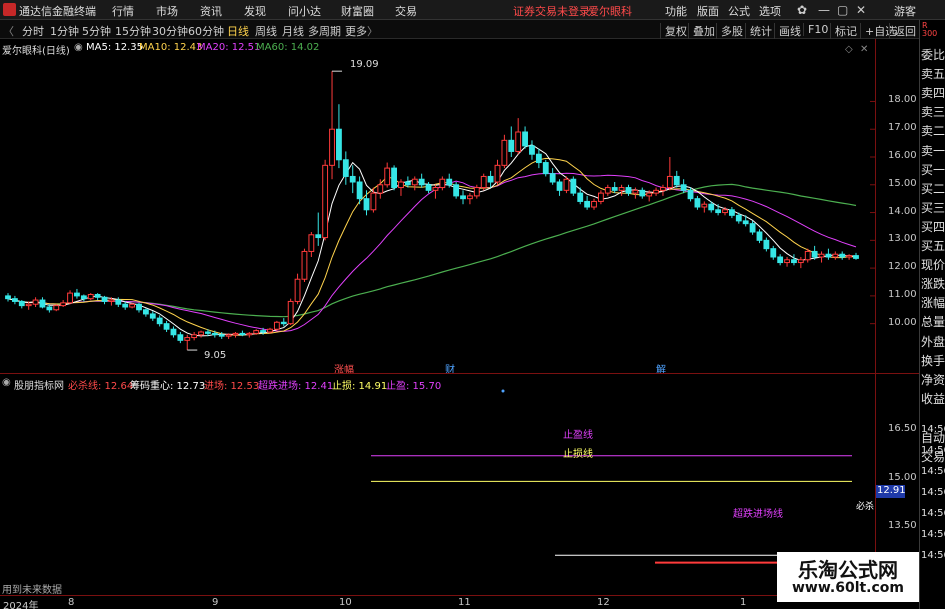  Describe the element at coordinates (842, 10) in the screenshot. I see `maximize-icon: ▢` at that location.